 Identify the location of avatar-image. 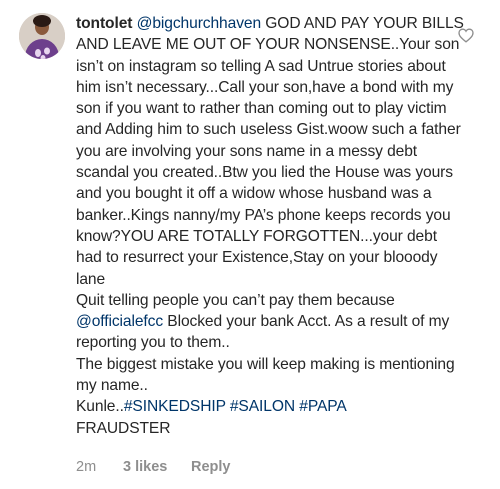
(42, 36).